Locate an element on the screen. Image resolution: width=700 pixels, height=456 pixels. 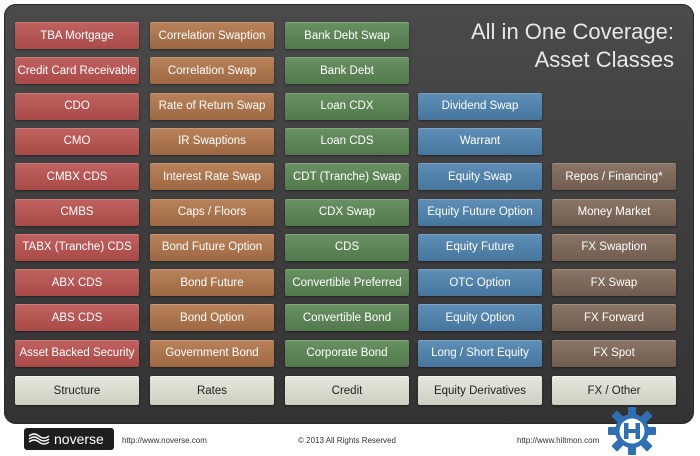
category-rates: Rates is located at coordinates (212, 390).